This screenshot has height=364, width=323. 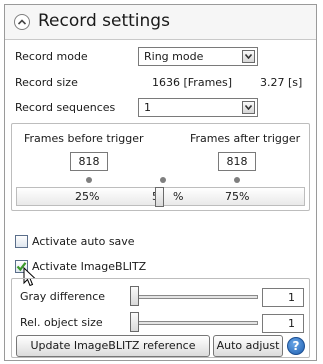 What do you see at coordinates (283, 323) in the screenshot?
I see `rel-object-size-input: 1` at bounding box center [283, 323].